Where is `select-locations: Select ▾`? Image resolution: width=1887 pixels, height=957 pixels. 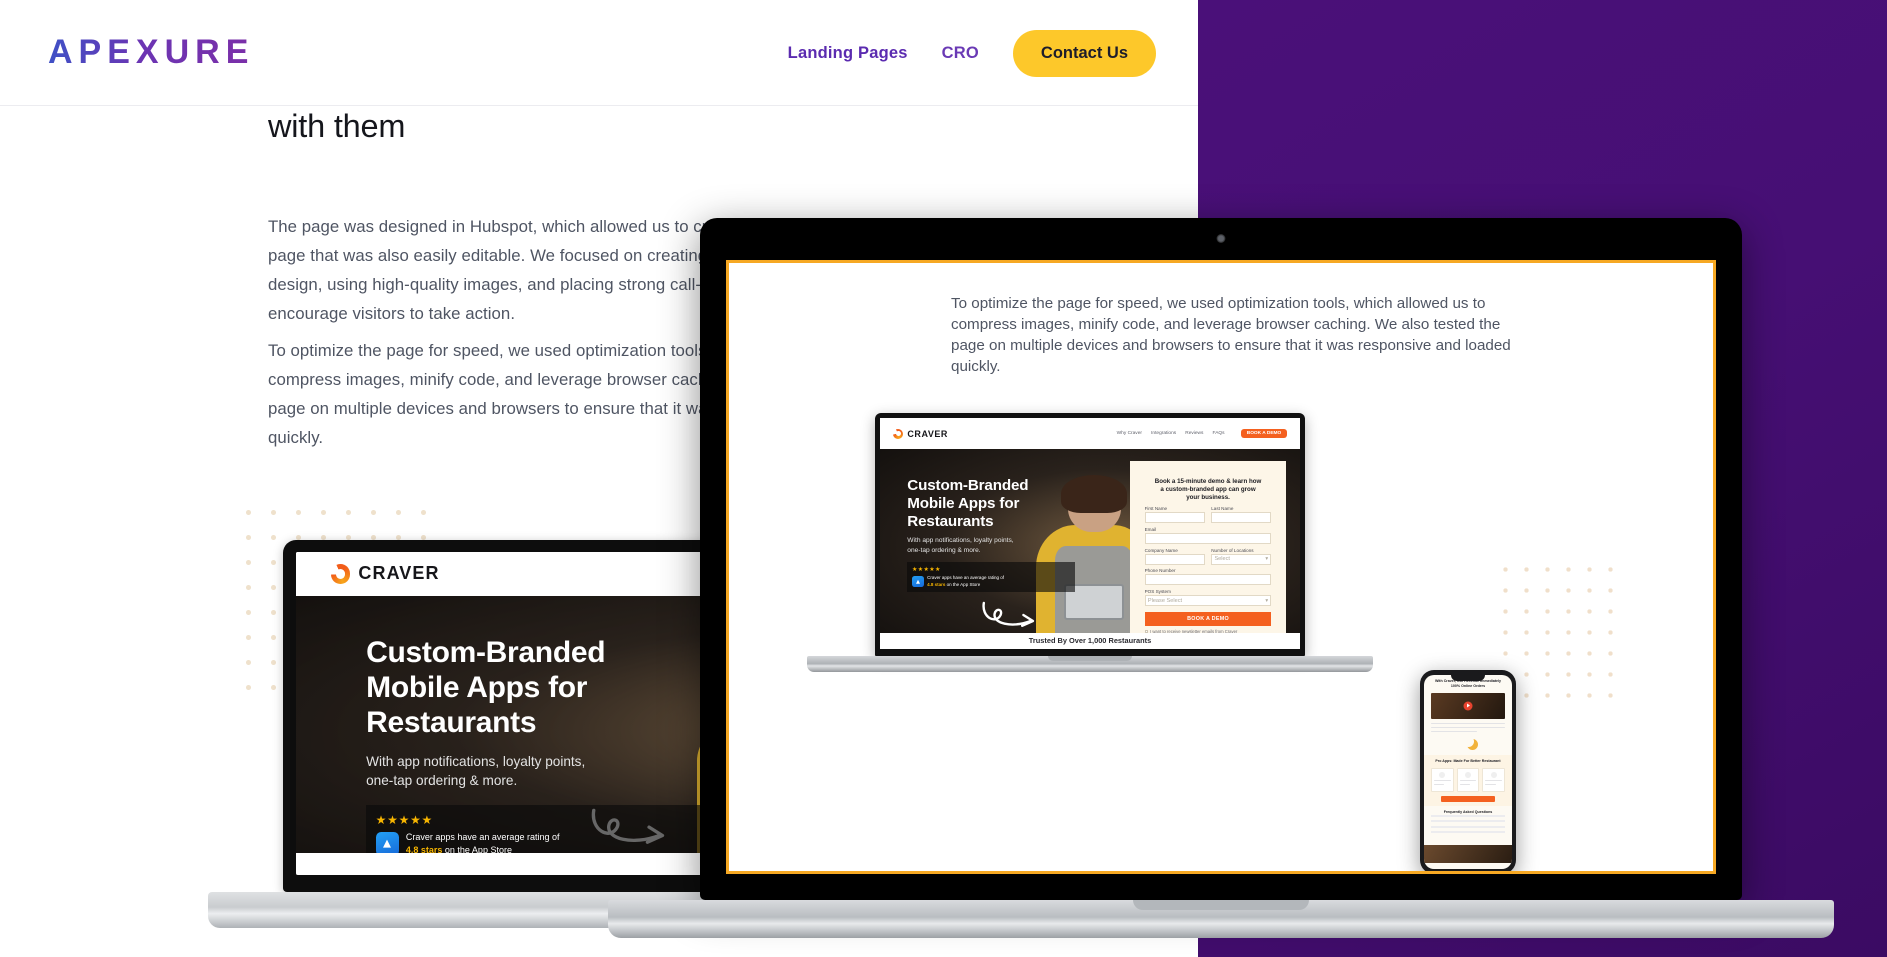
select-locations: Select ▾ is located at coordinates (1241, 559).